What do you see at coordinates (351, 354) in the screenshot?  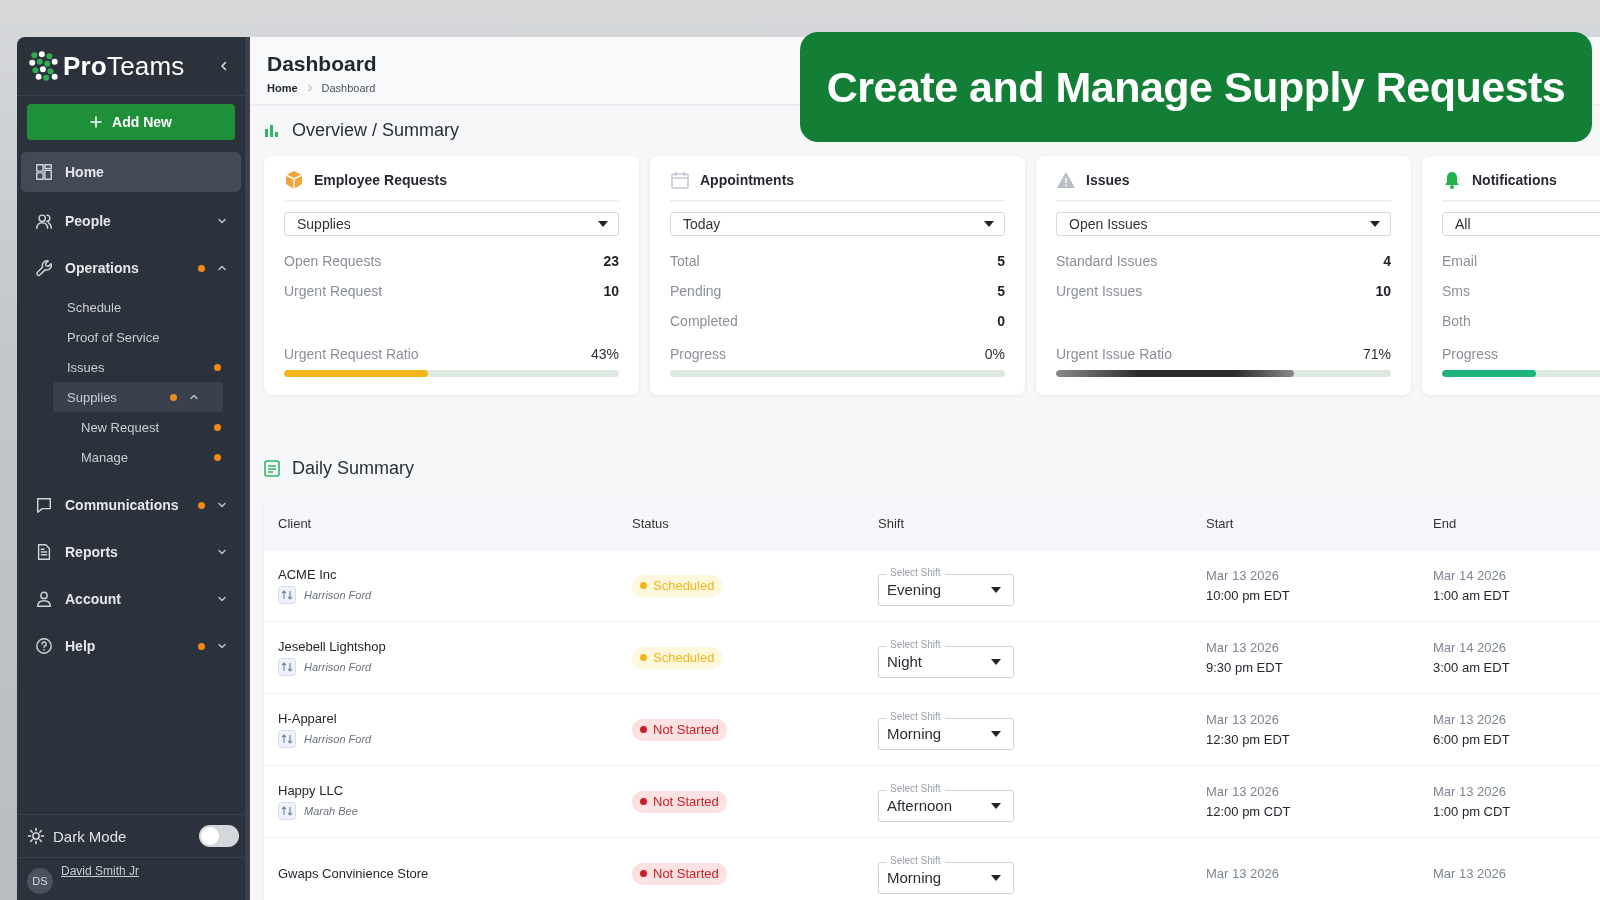 I see `ratio-label: Urgent Request Ratio` at bounding box center [351, 354].